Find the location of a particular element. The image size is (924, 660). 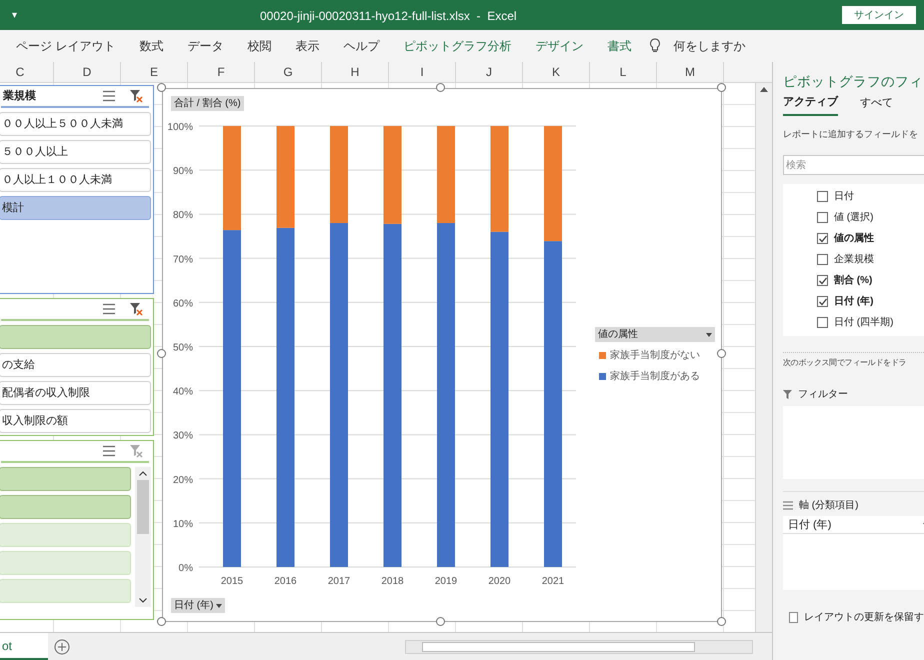

vertical-scrollbar is located at coordinates (763, 357).